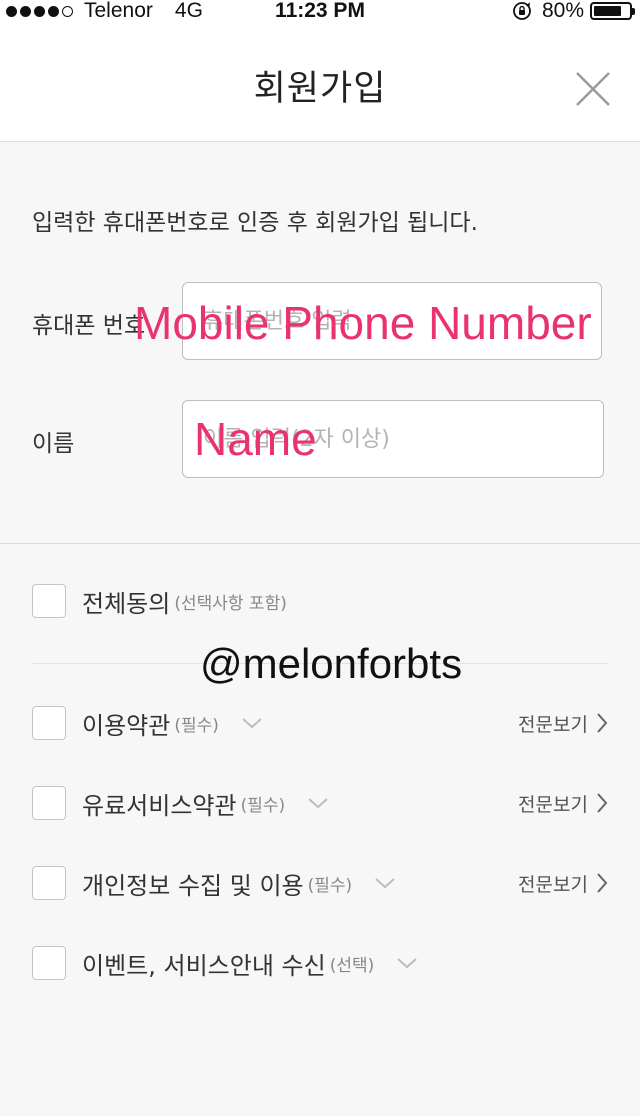 This screenshot has width=640, height=1116. Describe the element at coordinates (320, 89) in the screenshot. I see `page-title: 회원가입` at that location.